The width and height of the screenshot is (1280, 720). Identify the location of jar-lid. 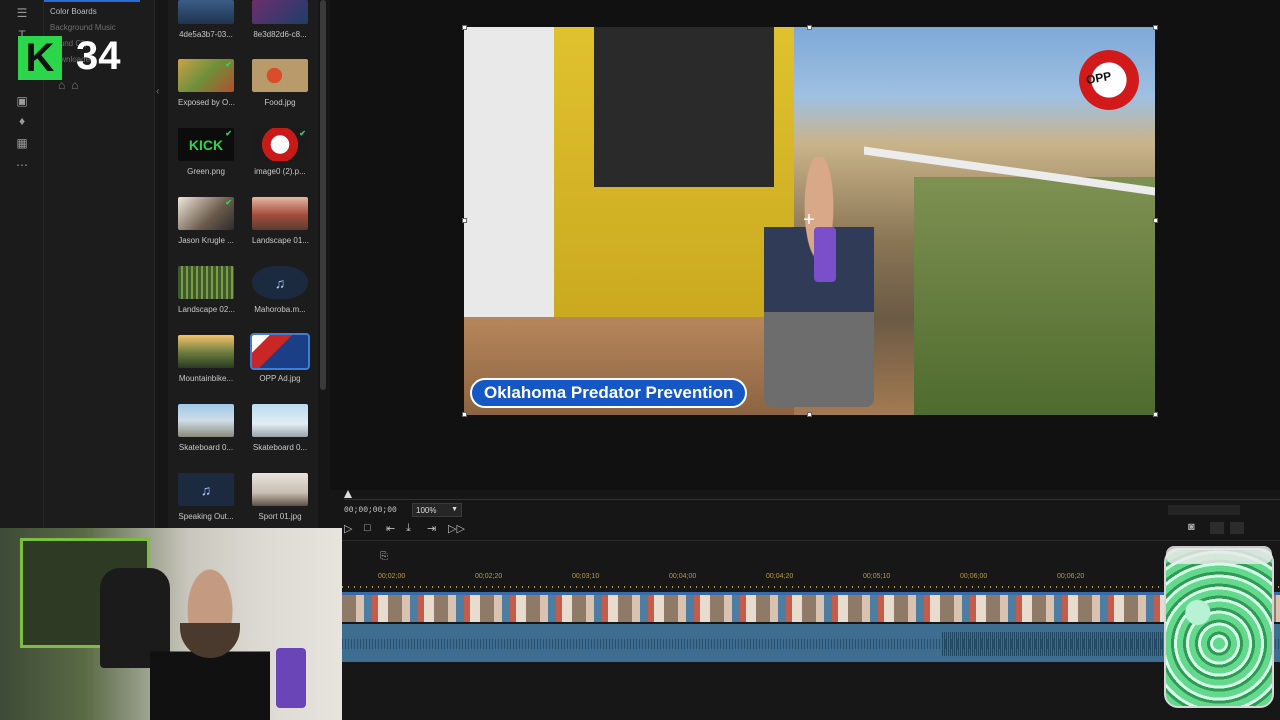
(1219, 555).